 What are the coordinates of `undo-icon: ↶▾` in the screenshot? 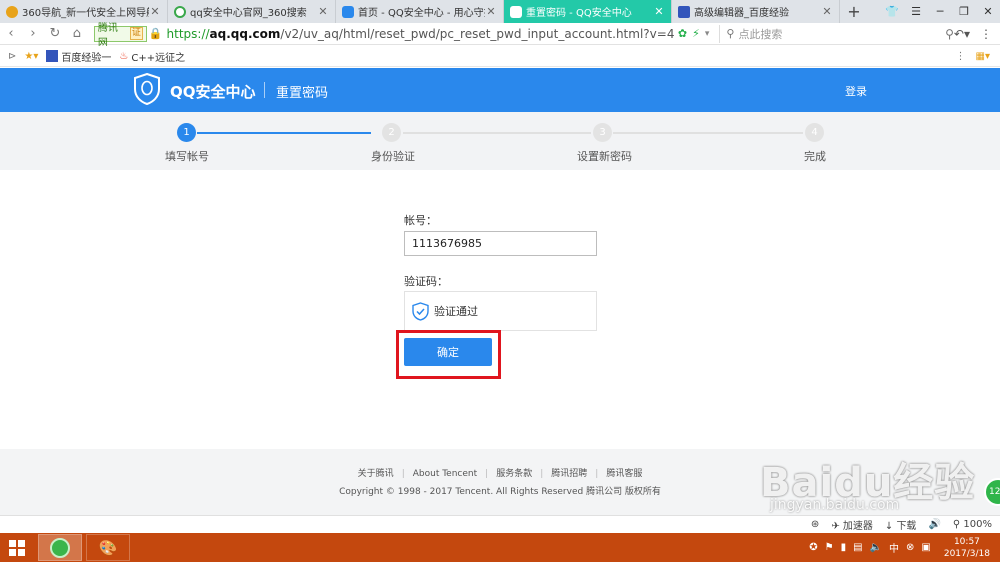 It's located at (962, 34).